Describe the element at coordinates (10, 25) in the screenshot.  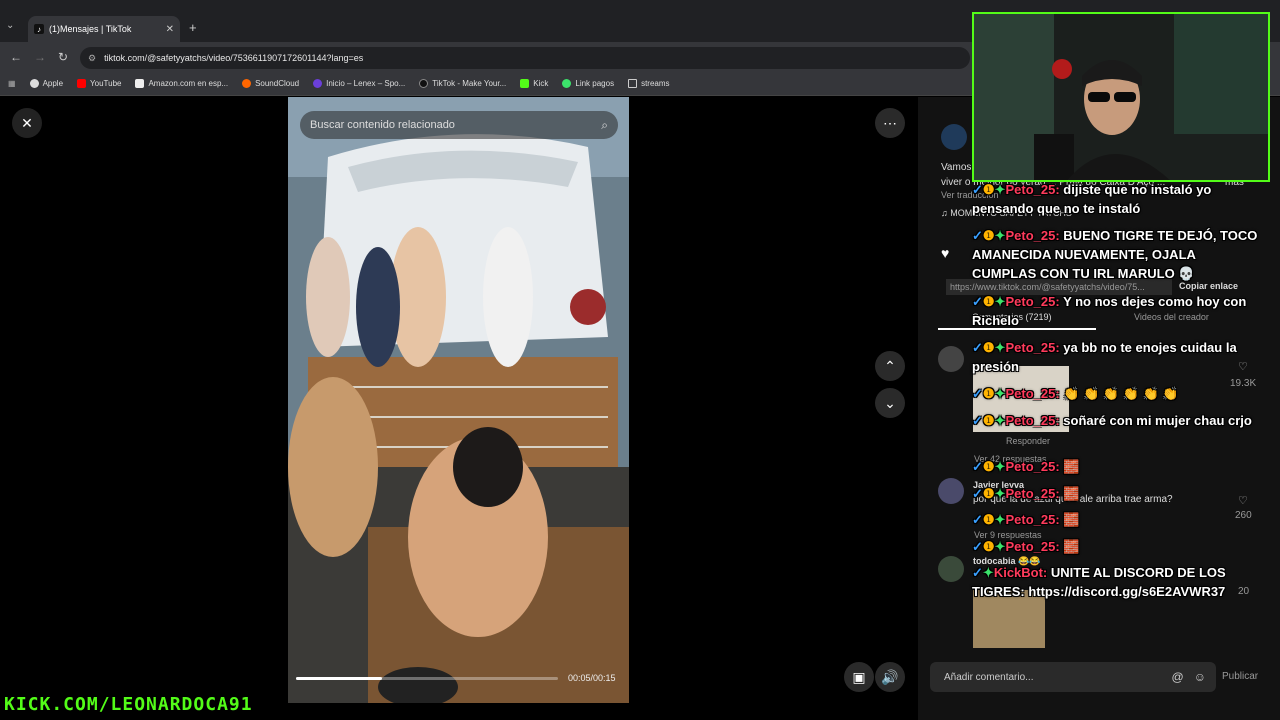
I see `tab-search-icon: ⌄` at that location.